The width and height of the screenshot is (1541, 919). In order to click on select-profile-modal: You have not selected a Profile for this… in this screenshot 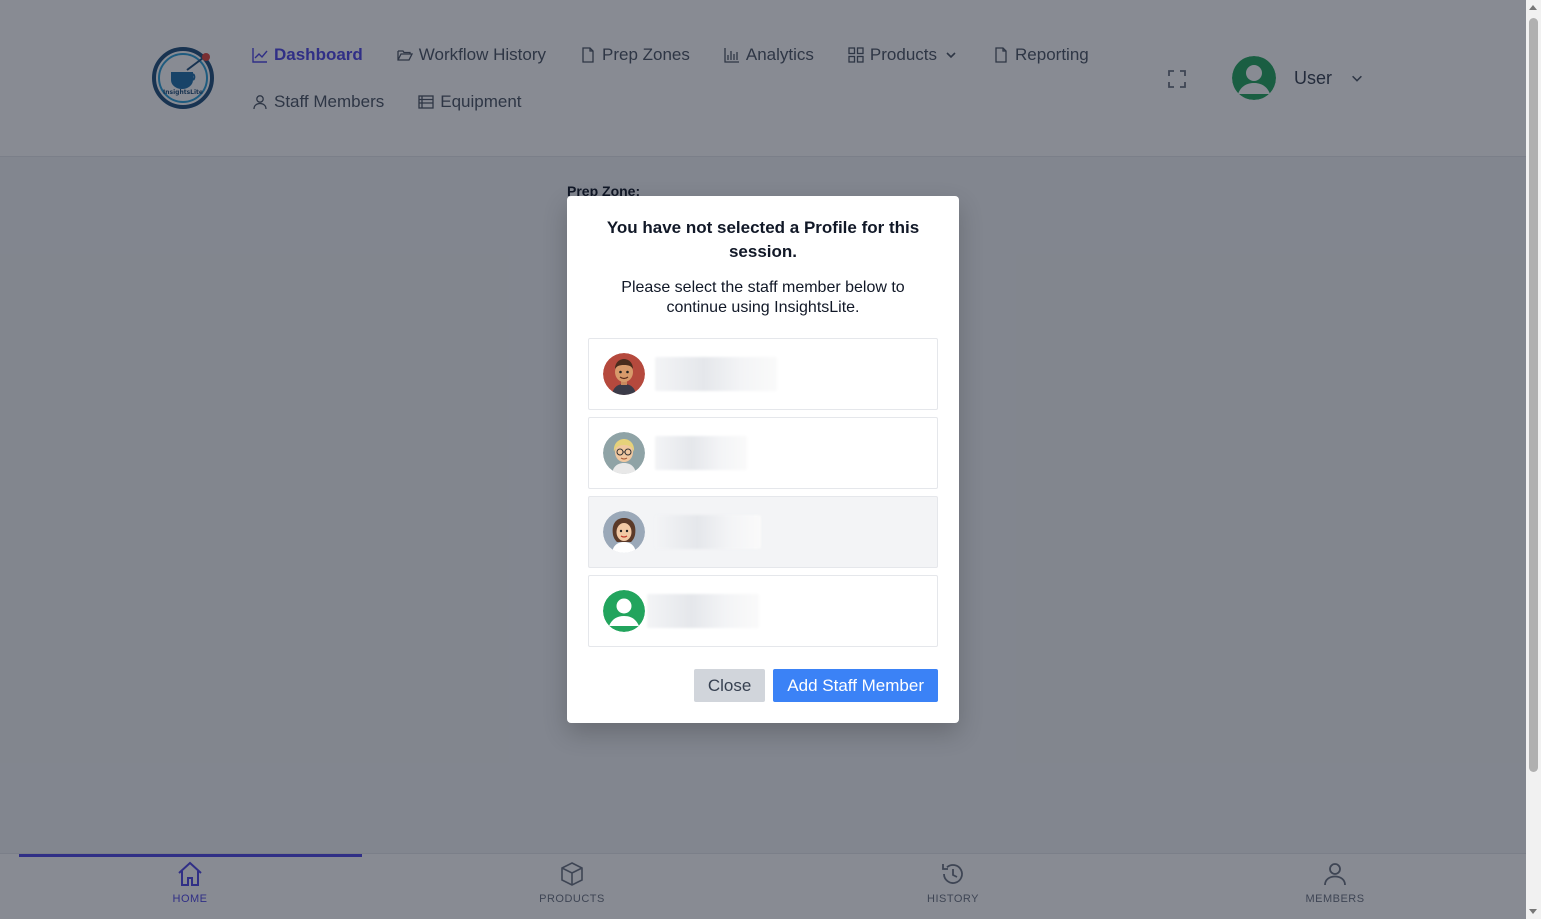, I will do `click(763, 459)`.